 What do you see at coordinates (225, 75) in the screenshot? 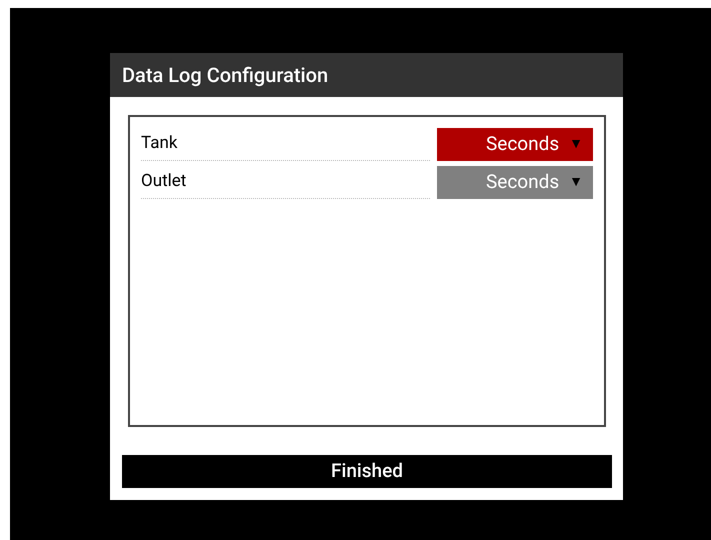
I see `dialog-title: Data Log Configuration` at bounding box center [225, 75].